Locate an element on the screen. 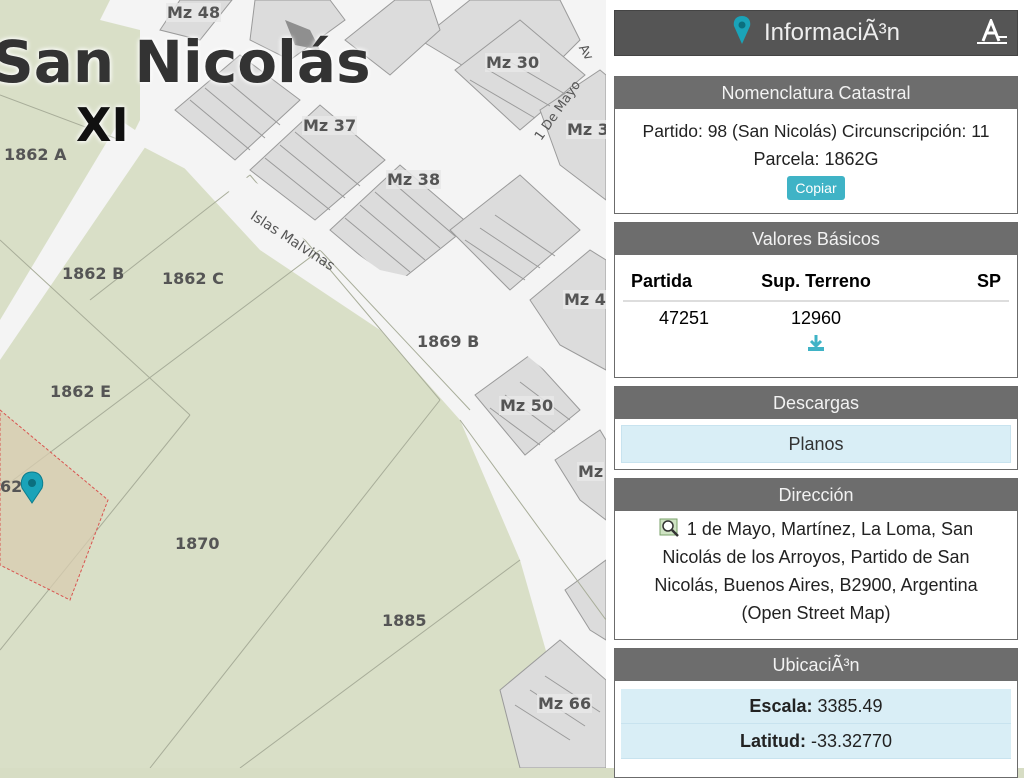 This screenshot has height=778, width=1024. sp-cell is located at coordinates (951, 315).